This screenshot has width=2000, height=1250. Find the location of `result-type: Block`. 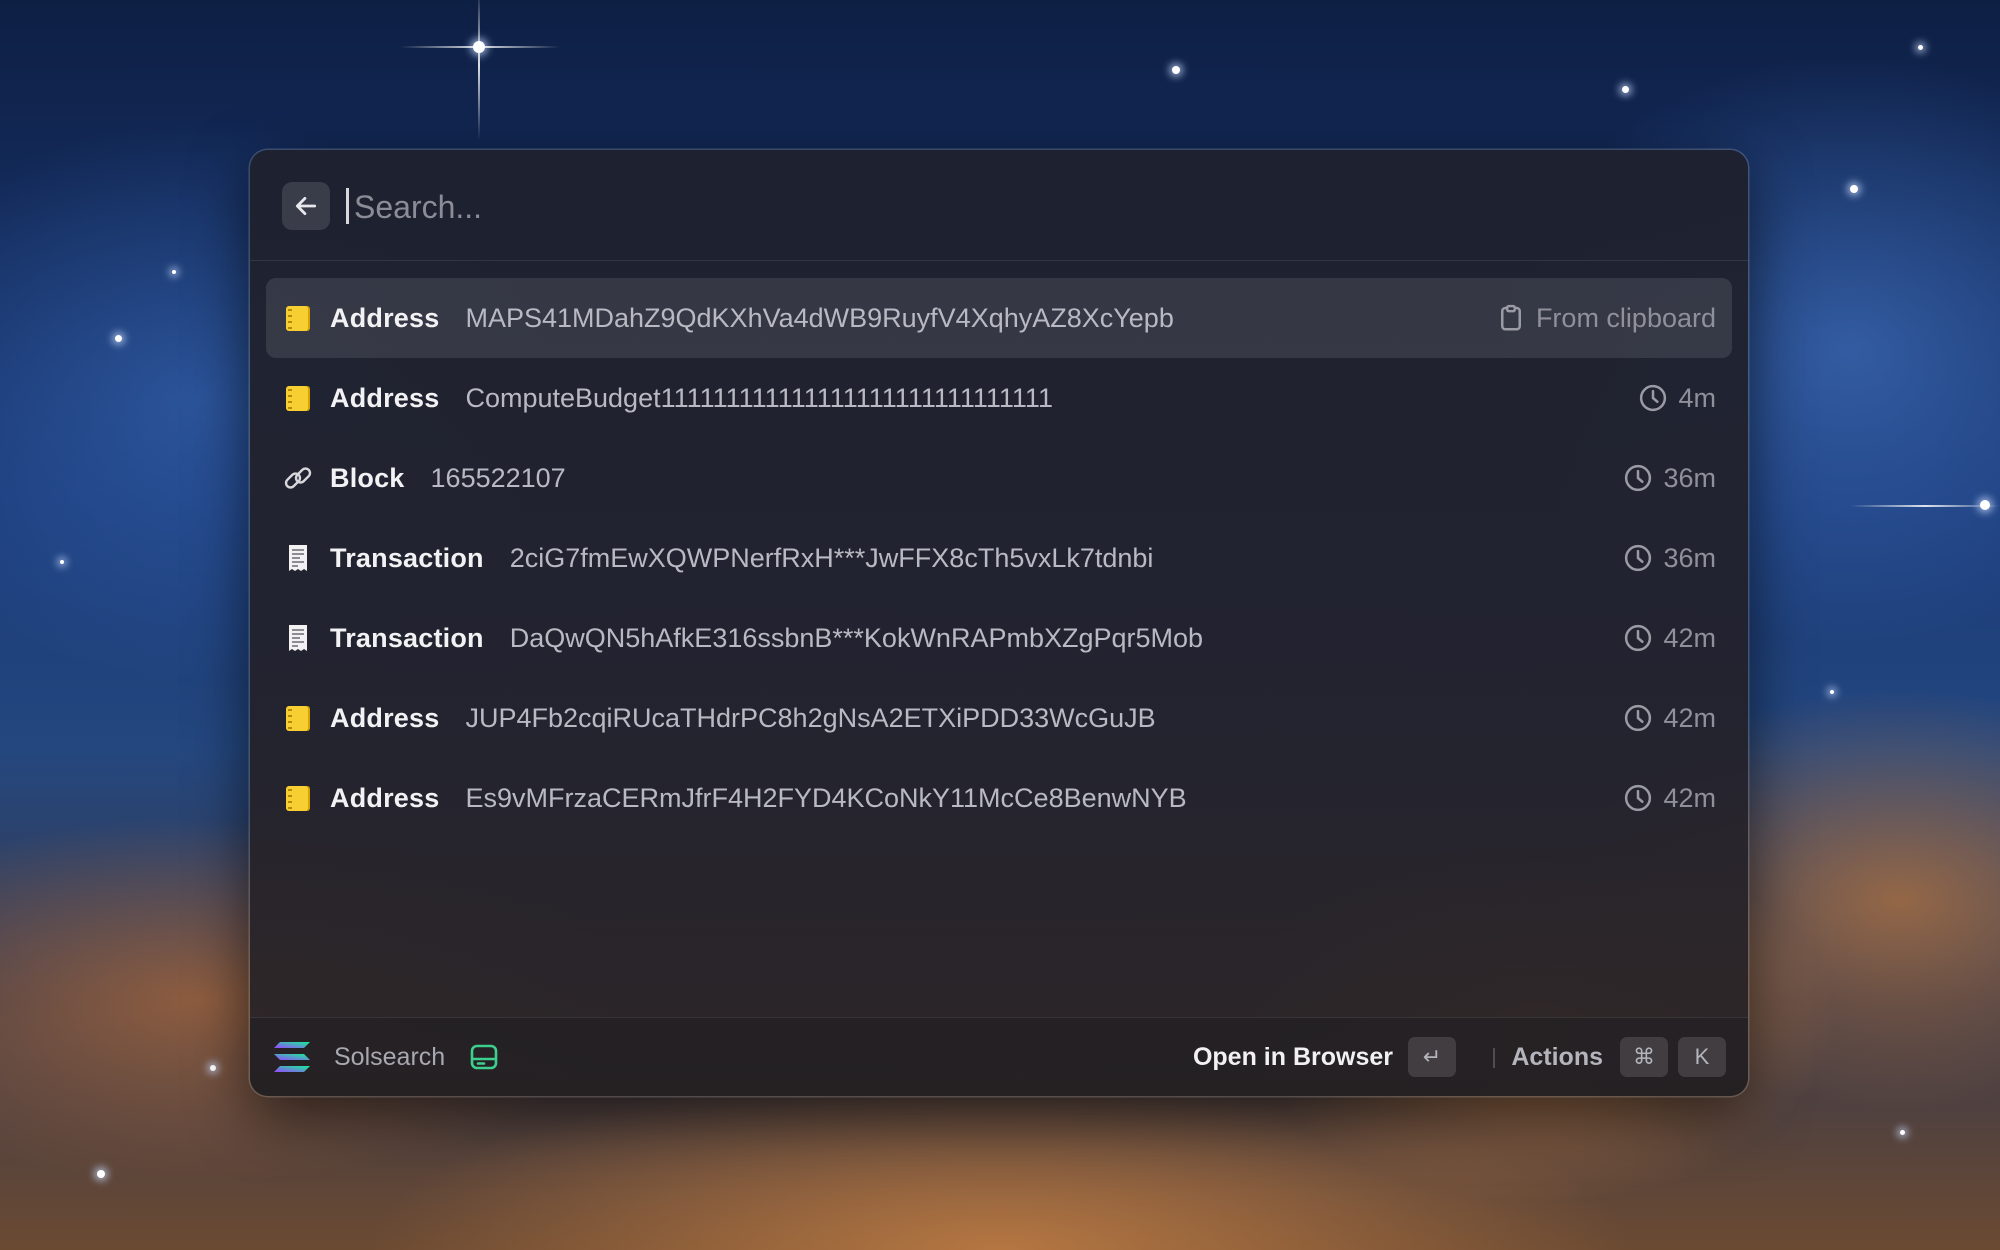

result-type: Block is located at coordinates (367, 477).